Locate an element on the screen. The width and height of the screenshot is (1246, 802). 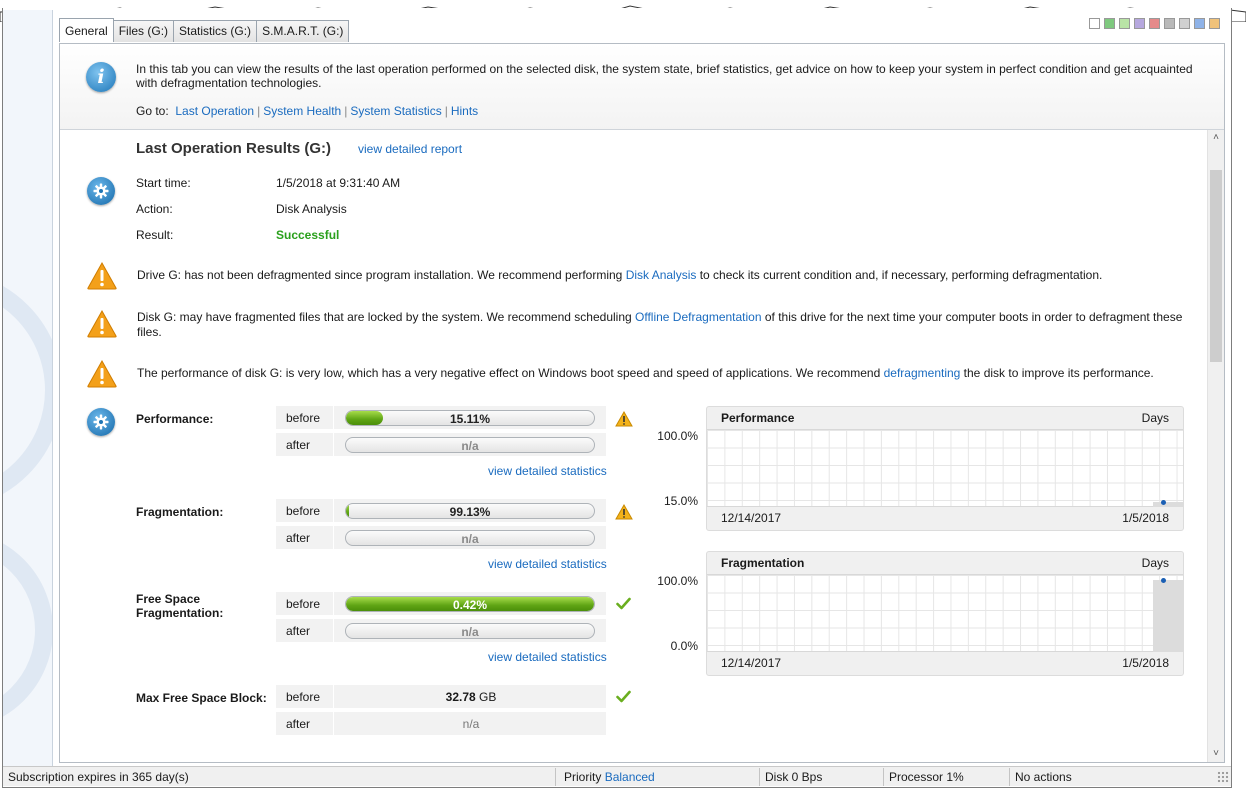
free-space-frag-label: Free Space Fragmentation: is located at coordinates (179, 606).